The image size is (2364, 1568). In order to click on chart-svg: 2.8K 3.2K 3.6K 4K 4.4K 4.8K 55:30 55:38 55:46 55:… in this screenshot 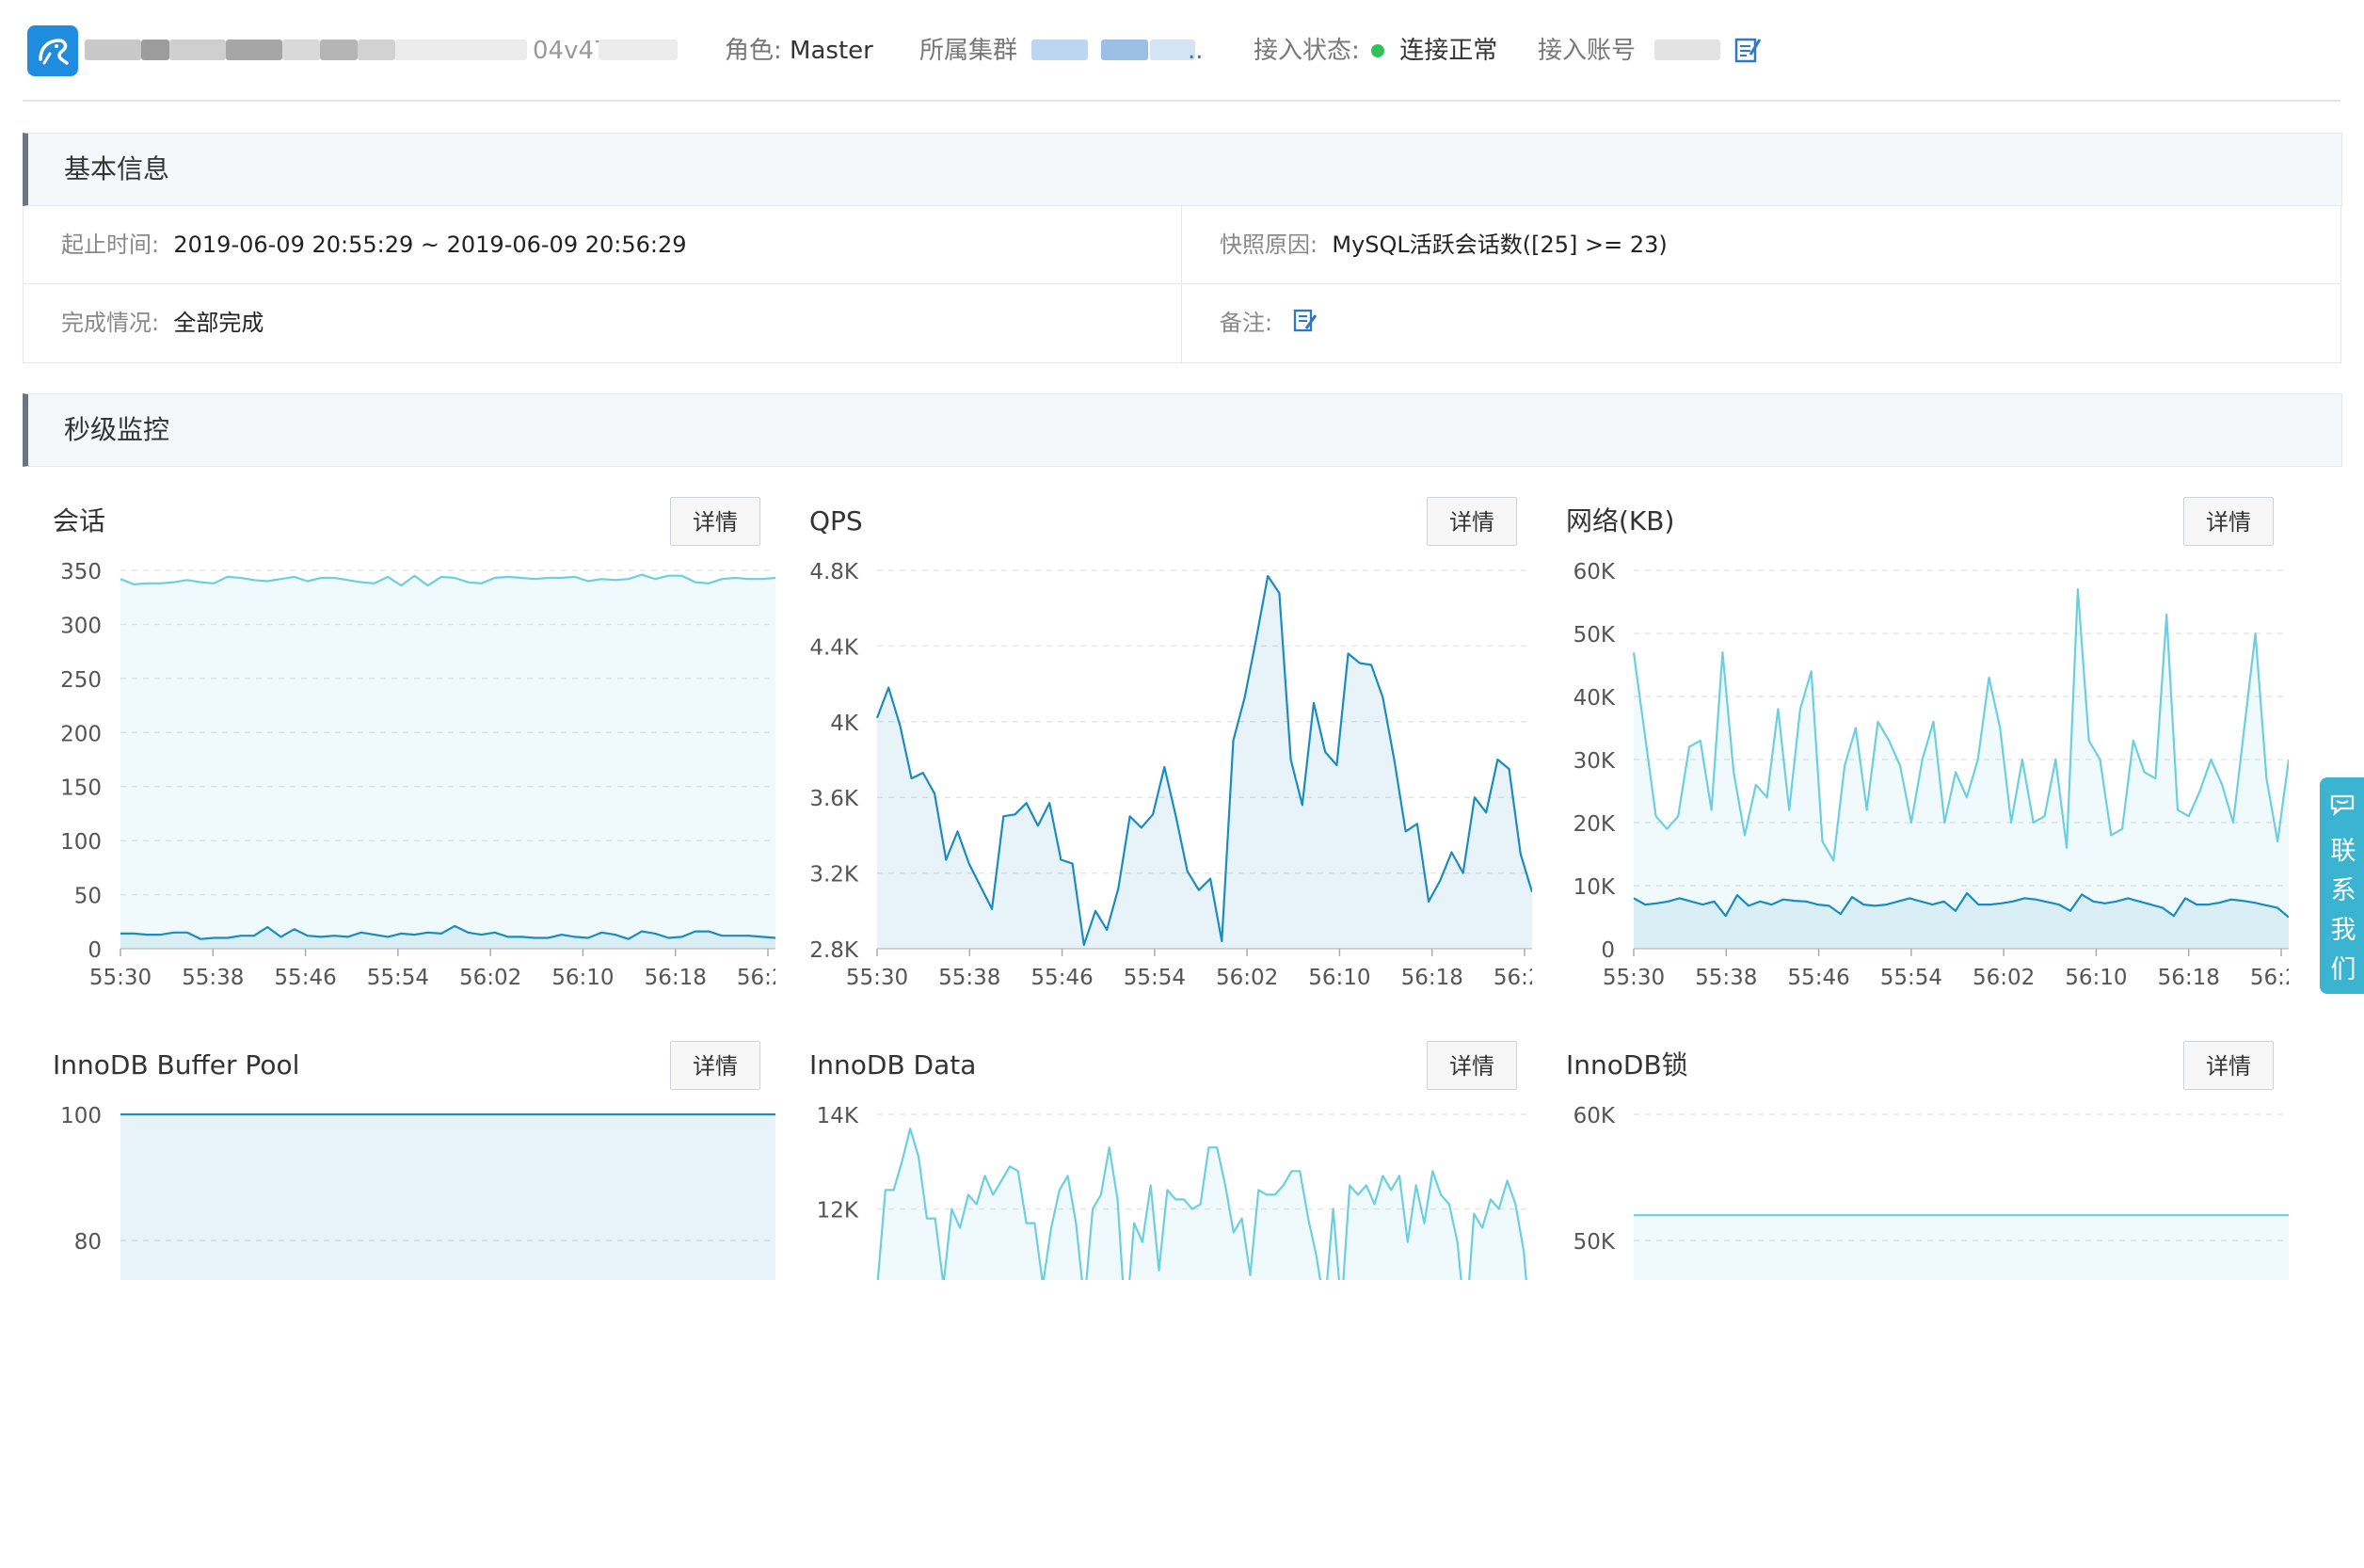, I will do `click(1170, 775)`.